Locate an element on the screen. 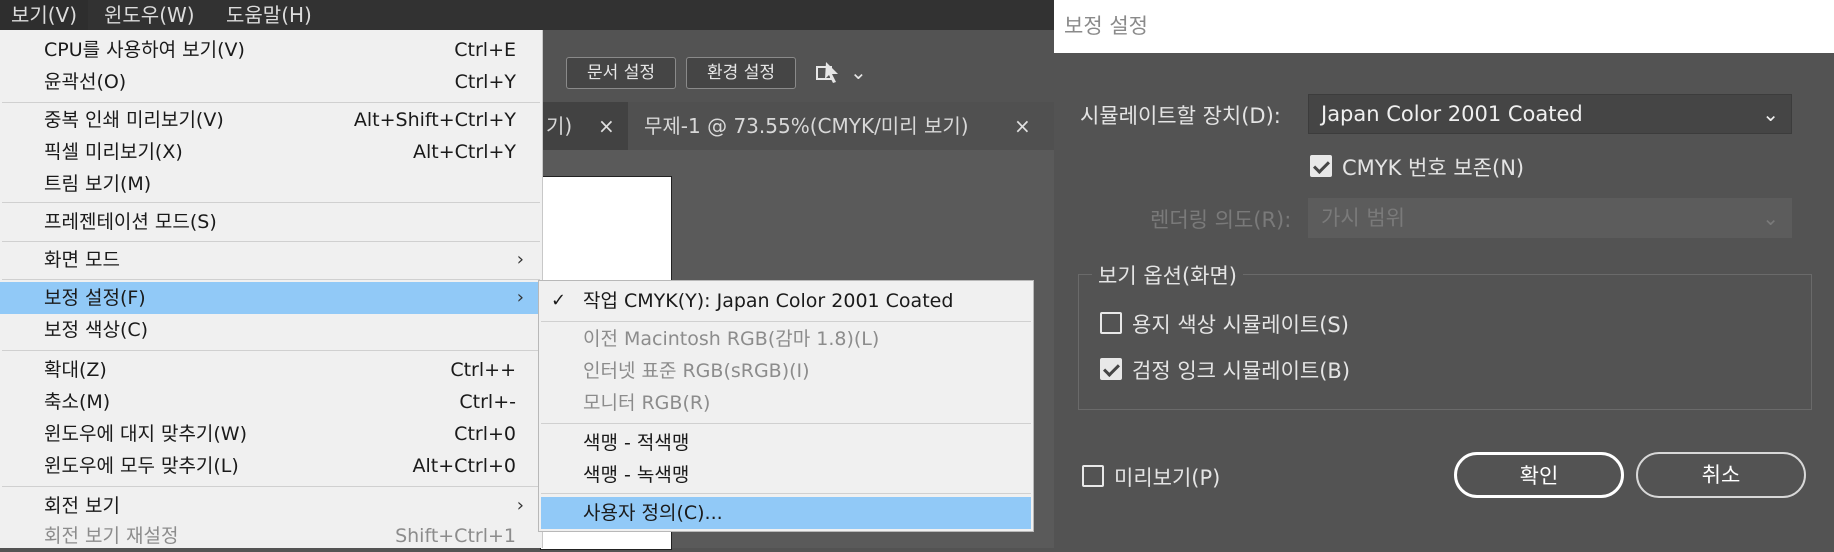 This screenshot has width=1834, height=552. rendering-intent-label: 렌더링 의도(R): is located at coordinates (1221, 220).